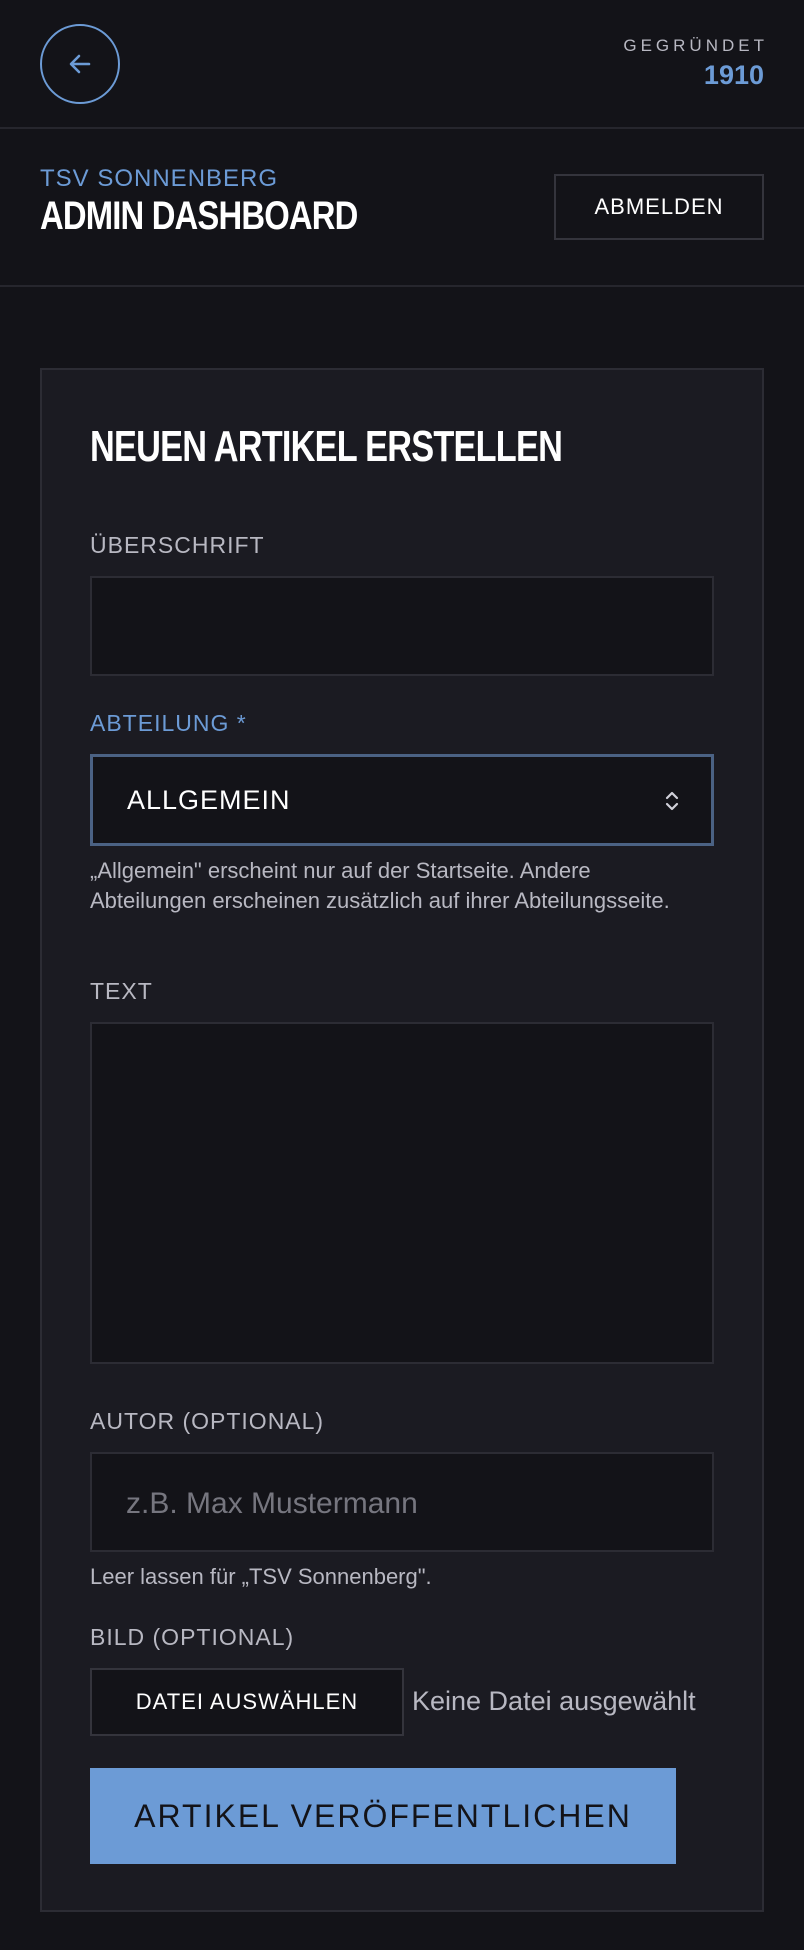 Image resolution: width=804 pixels, height=1950 pixels. I want to click on choose-file-button: DATEI AUSWÄHLEN, so click(247, 1702).